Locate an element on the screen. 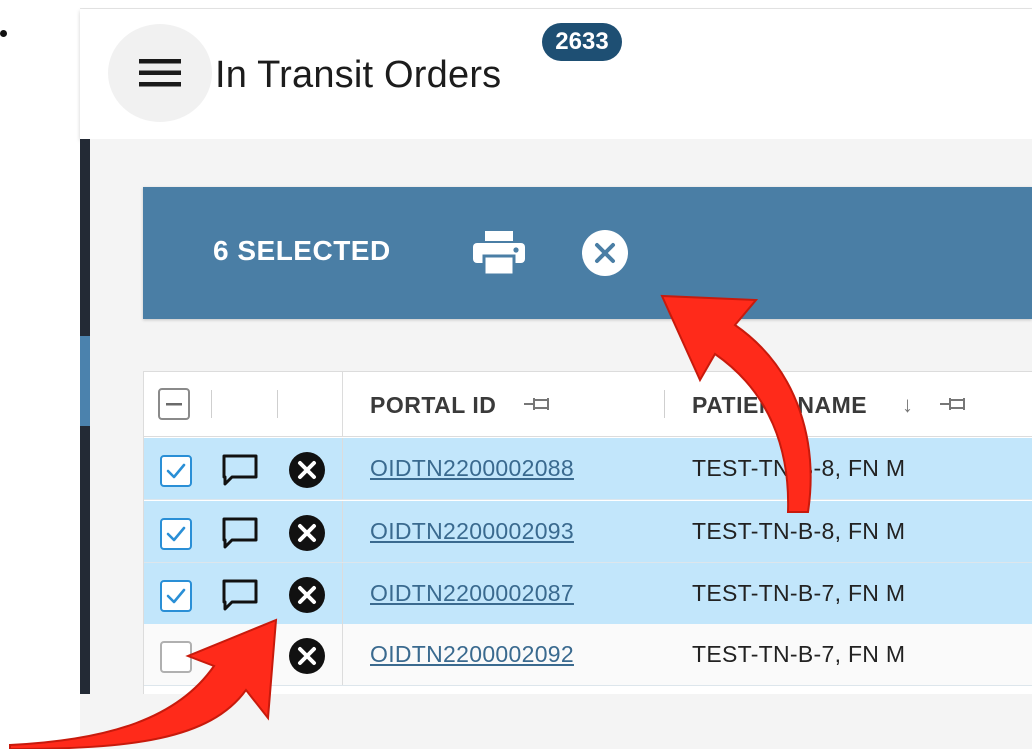  selected-count: 6 SELECTED is located at coordinates (302, 250).